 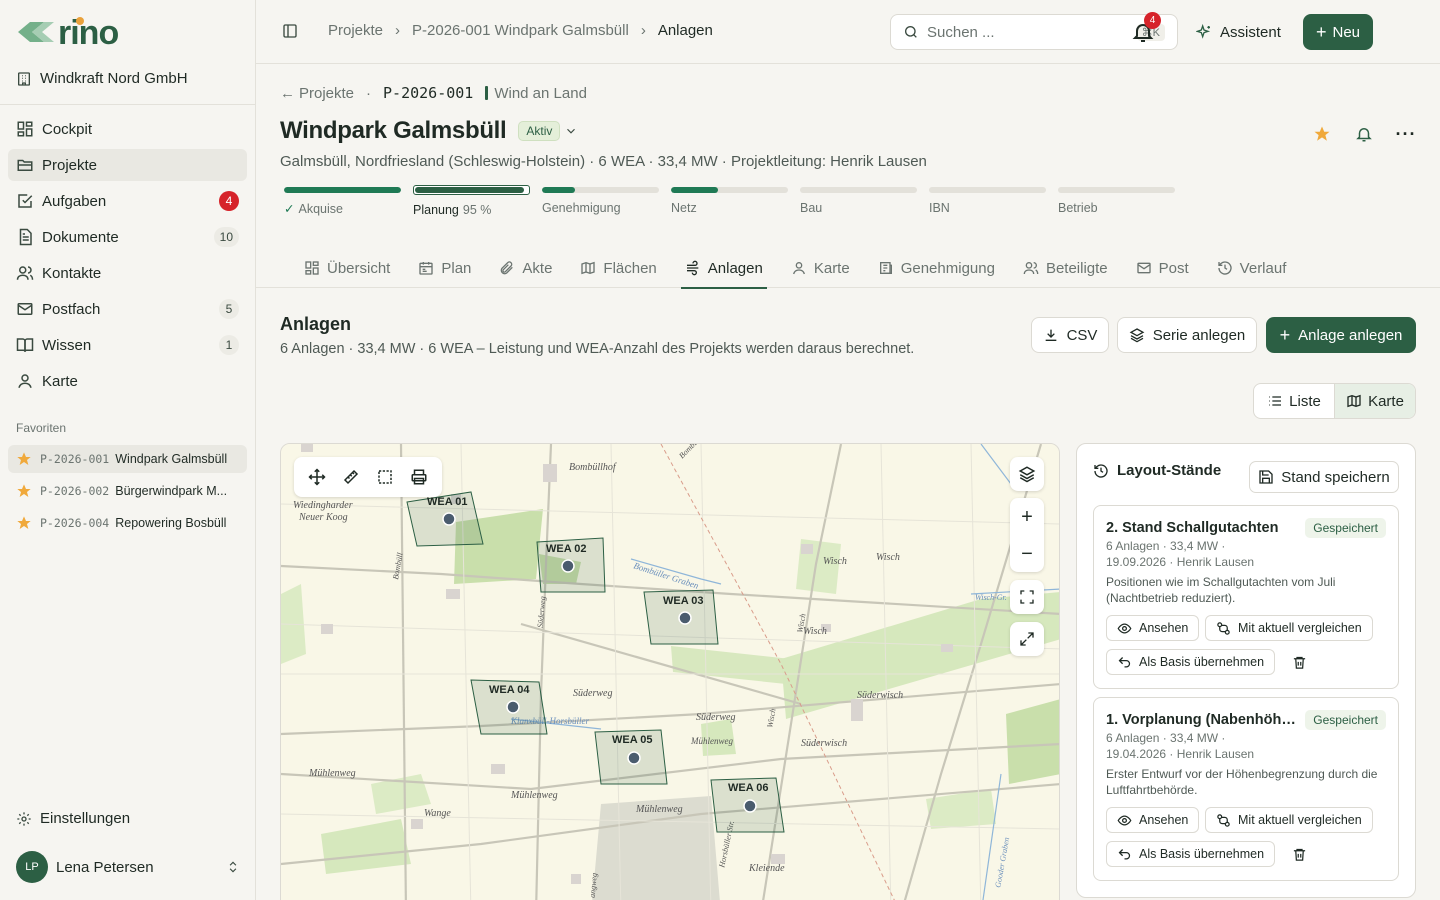 I want to click on turbine-wea03: WEA 03, so click(x=681, y=617).